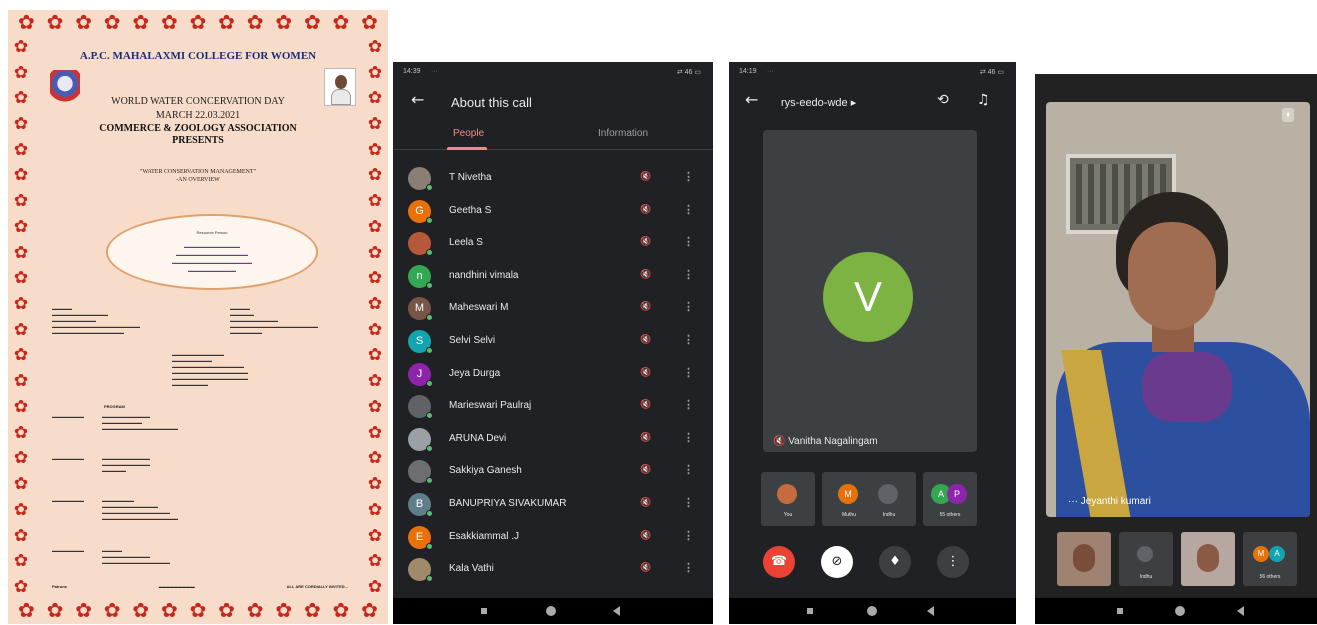 The height and width of the screenshot is (625, 1317). I want to click on avatar-initial: J, so click(419, 373).